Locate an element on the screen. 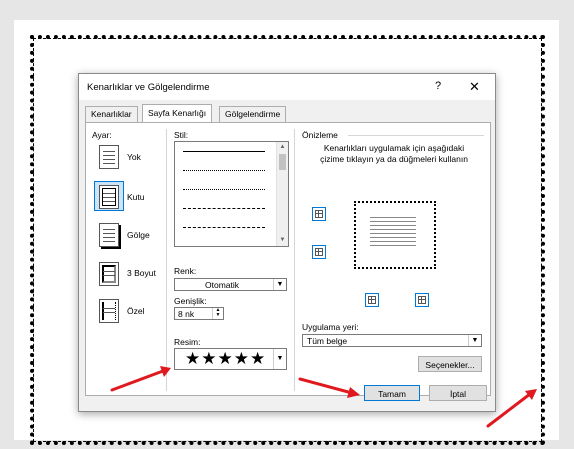 This screenshot has width=574, height=449. arrow-to-border is located at coordinates (511, 408).